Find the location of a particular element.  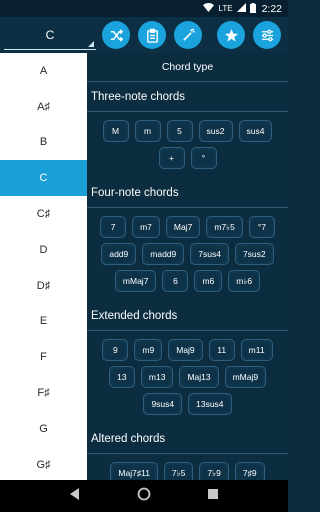

chord-chip-row: Mm 5 sus2 sus4 is located at coordinates (187, 131).